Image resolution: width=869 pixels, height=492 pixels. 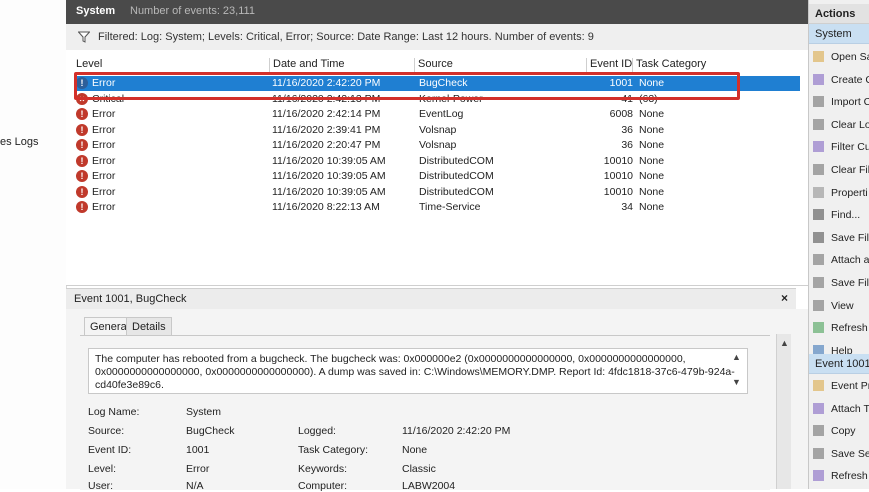 I want to click on tab-details: Details, so click(x=149, y=326).